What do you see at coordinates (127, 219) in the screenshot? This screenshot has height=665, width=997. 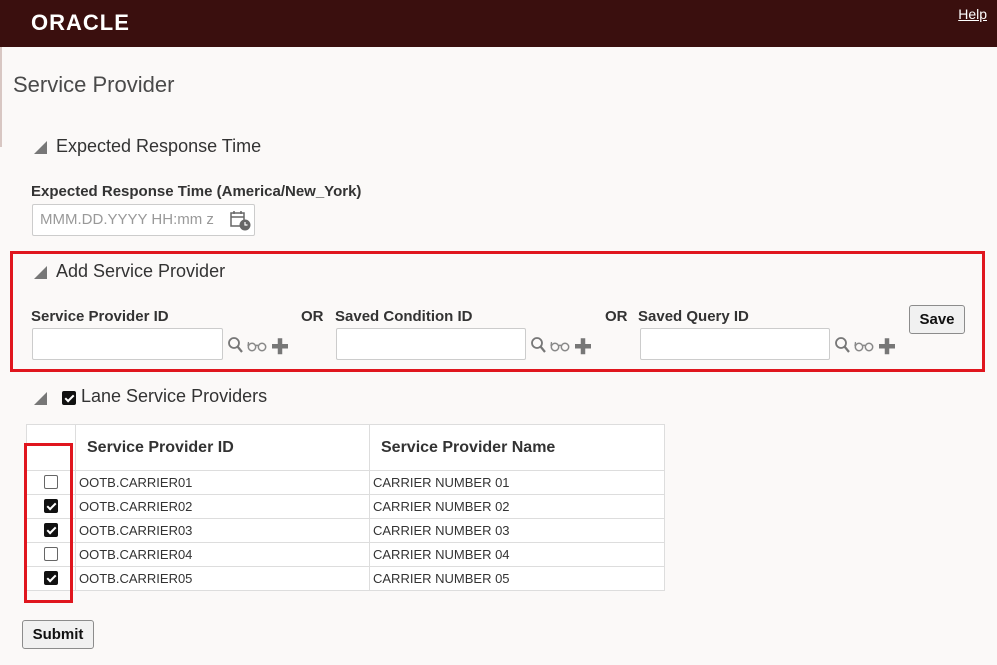 I see `date-placeholder: MMM.DD.YYYY HH:mm z` at bounding box center [127, 219].